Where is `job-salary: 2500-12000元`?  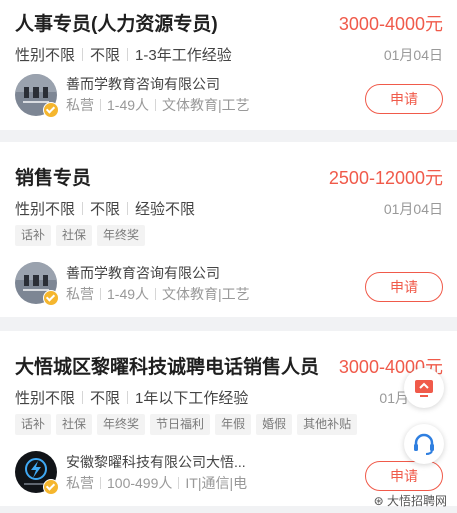
job-salary: 2500-12000元 is located at coordinates (385, 178).